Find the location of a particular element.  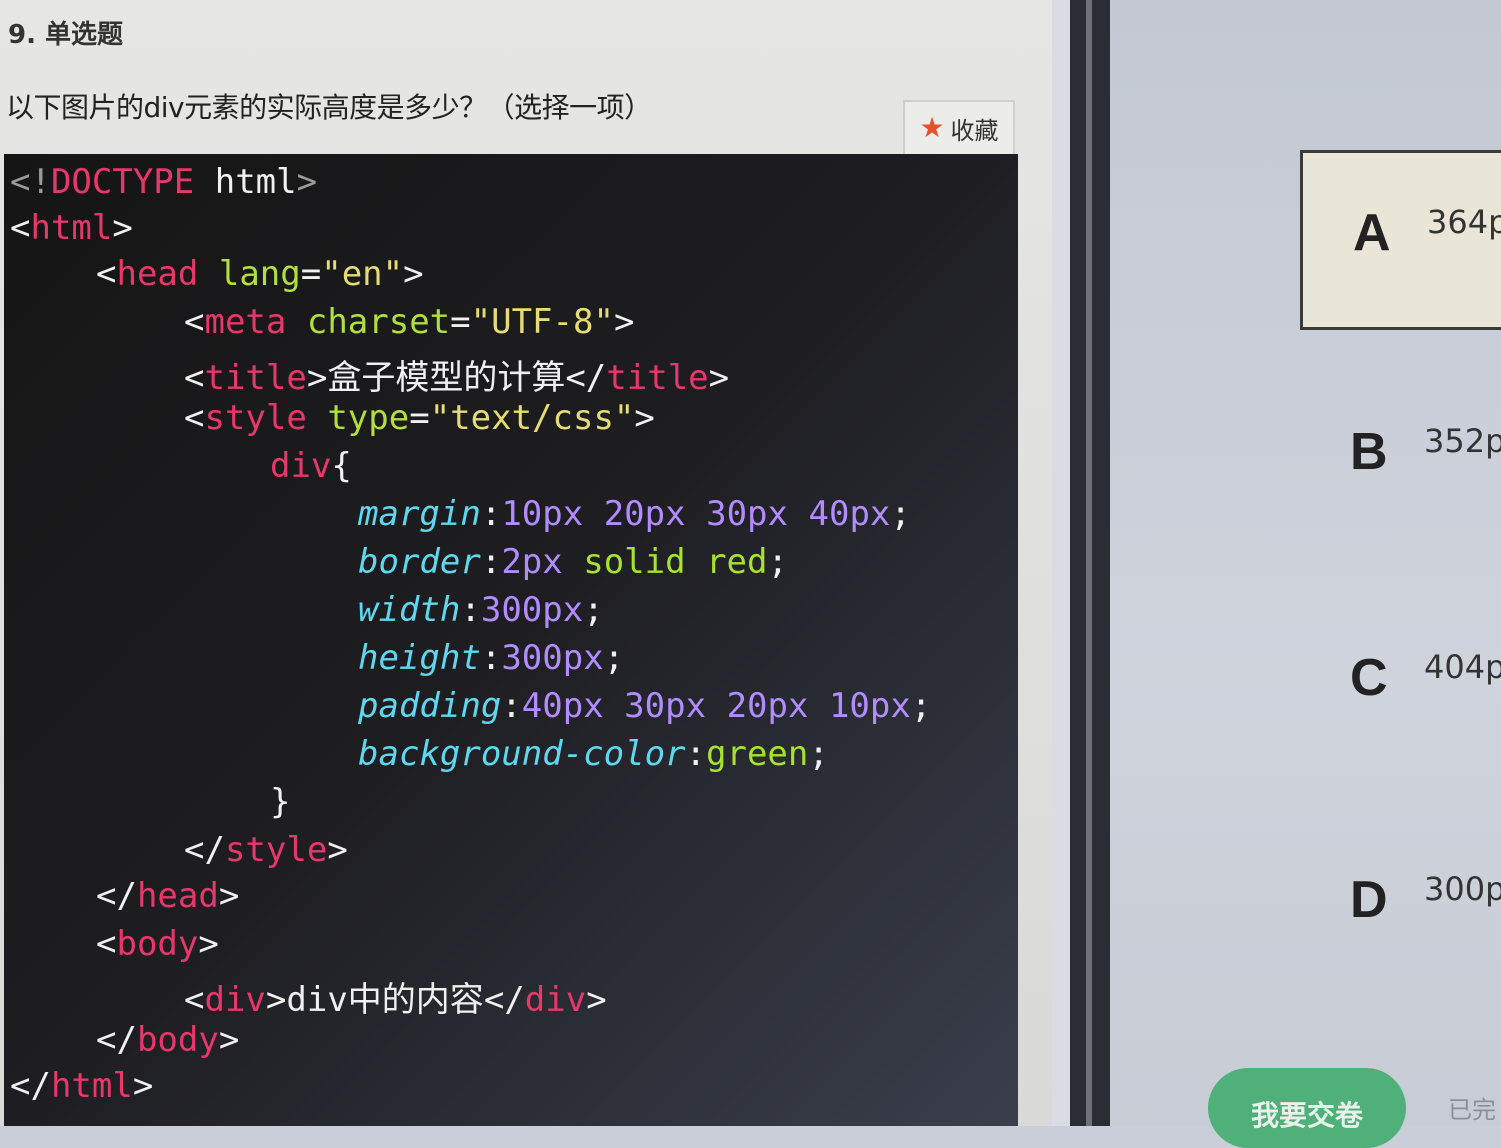

option-value: 404p is located at coordinates (1462, 667).